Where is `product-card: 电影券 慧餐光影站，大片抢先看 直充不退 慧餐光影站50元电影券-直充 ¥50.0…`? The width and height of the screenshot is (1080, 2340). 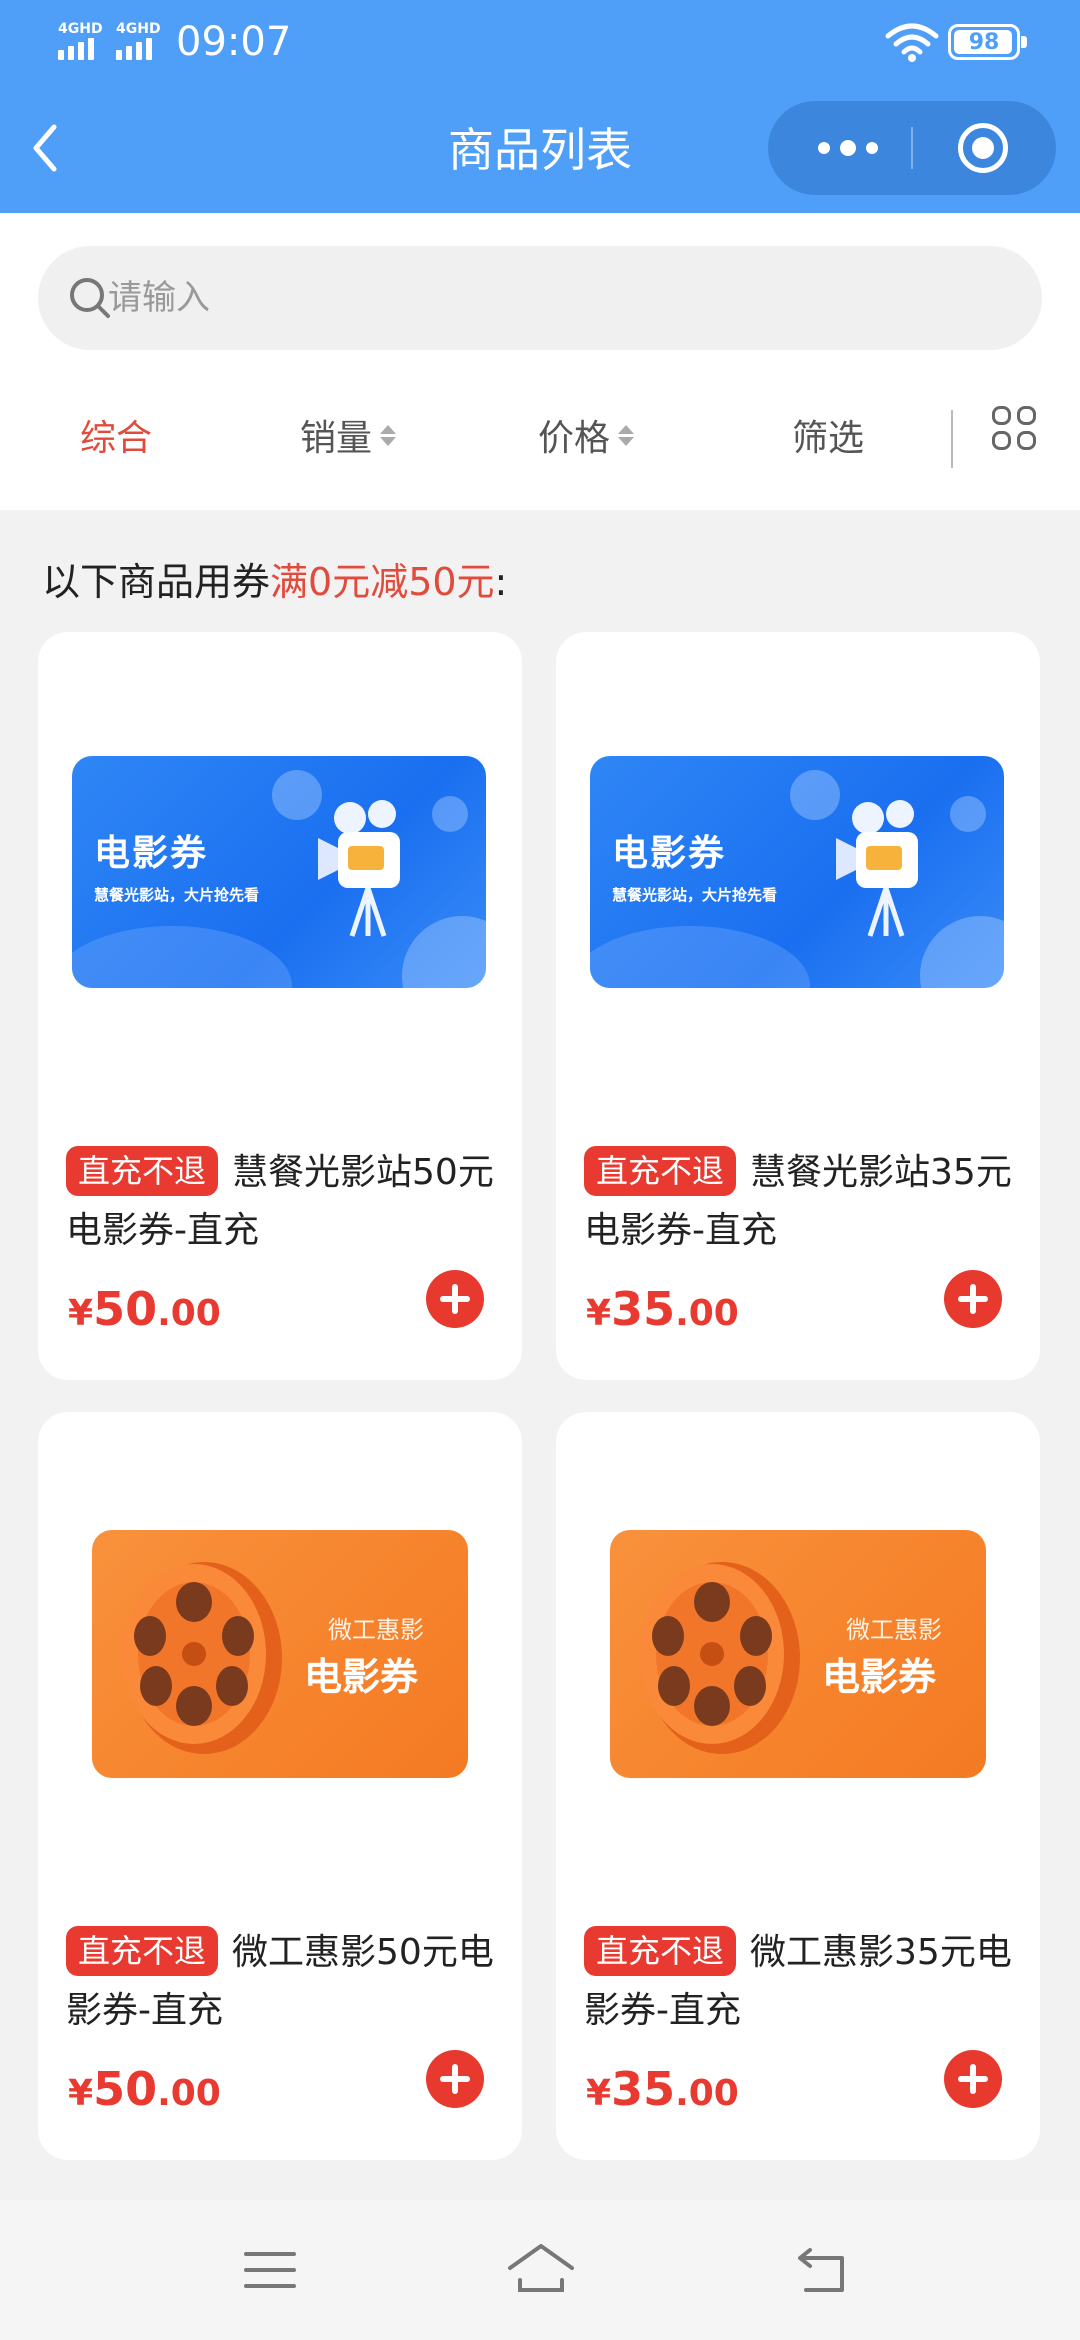
product-card: 电影券 慧餐光影站，大片抢先看 直充不退 慧餐光影站50元电影券-直充 ¥50.0… is located at coordinates (280, 1006).